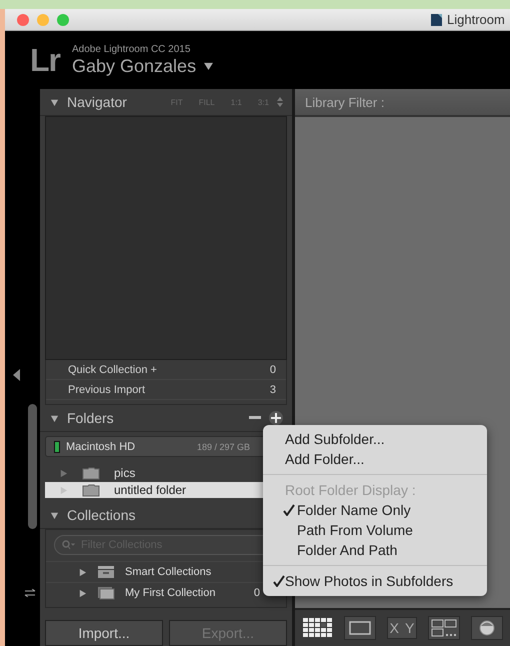 The image size is (510, 646). Describe the element at coordinates (223, 447) in the screenshot. I see `volume-usage: 189 / 297 GB` at that location.